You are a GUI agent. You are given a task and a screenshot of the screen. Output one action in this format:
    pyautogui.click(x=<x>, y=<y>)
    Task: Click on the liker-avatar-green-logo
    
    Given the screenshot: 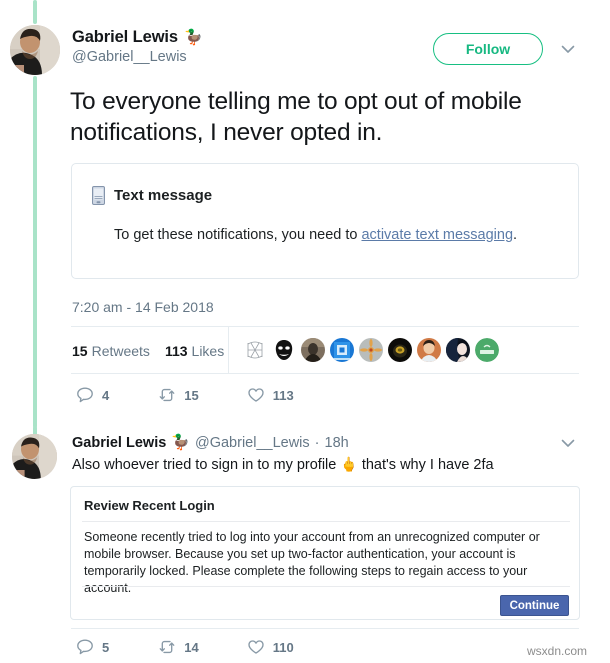 What is the action you would take?
    pyautogui.click(x=487, y=350)
    